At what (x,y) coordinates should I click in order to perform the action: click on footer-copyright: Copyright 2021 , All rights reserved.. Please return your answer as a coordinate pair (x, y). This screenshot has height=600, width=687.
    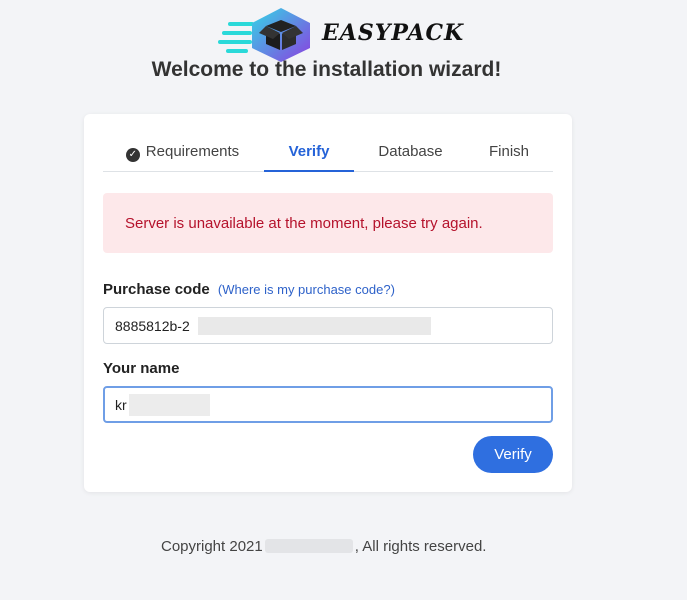
    Looking at the image, I should click on (323, 546).